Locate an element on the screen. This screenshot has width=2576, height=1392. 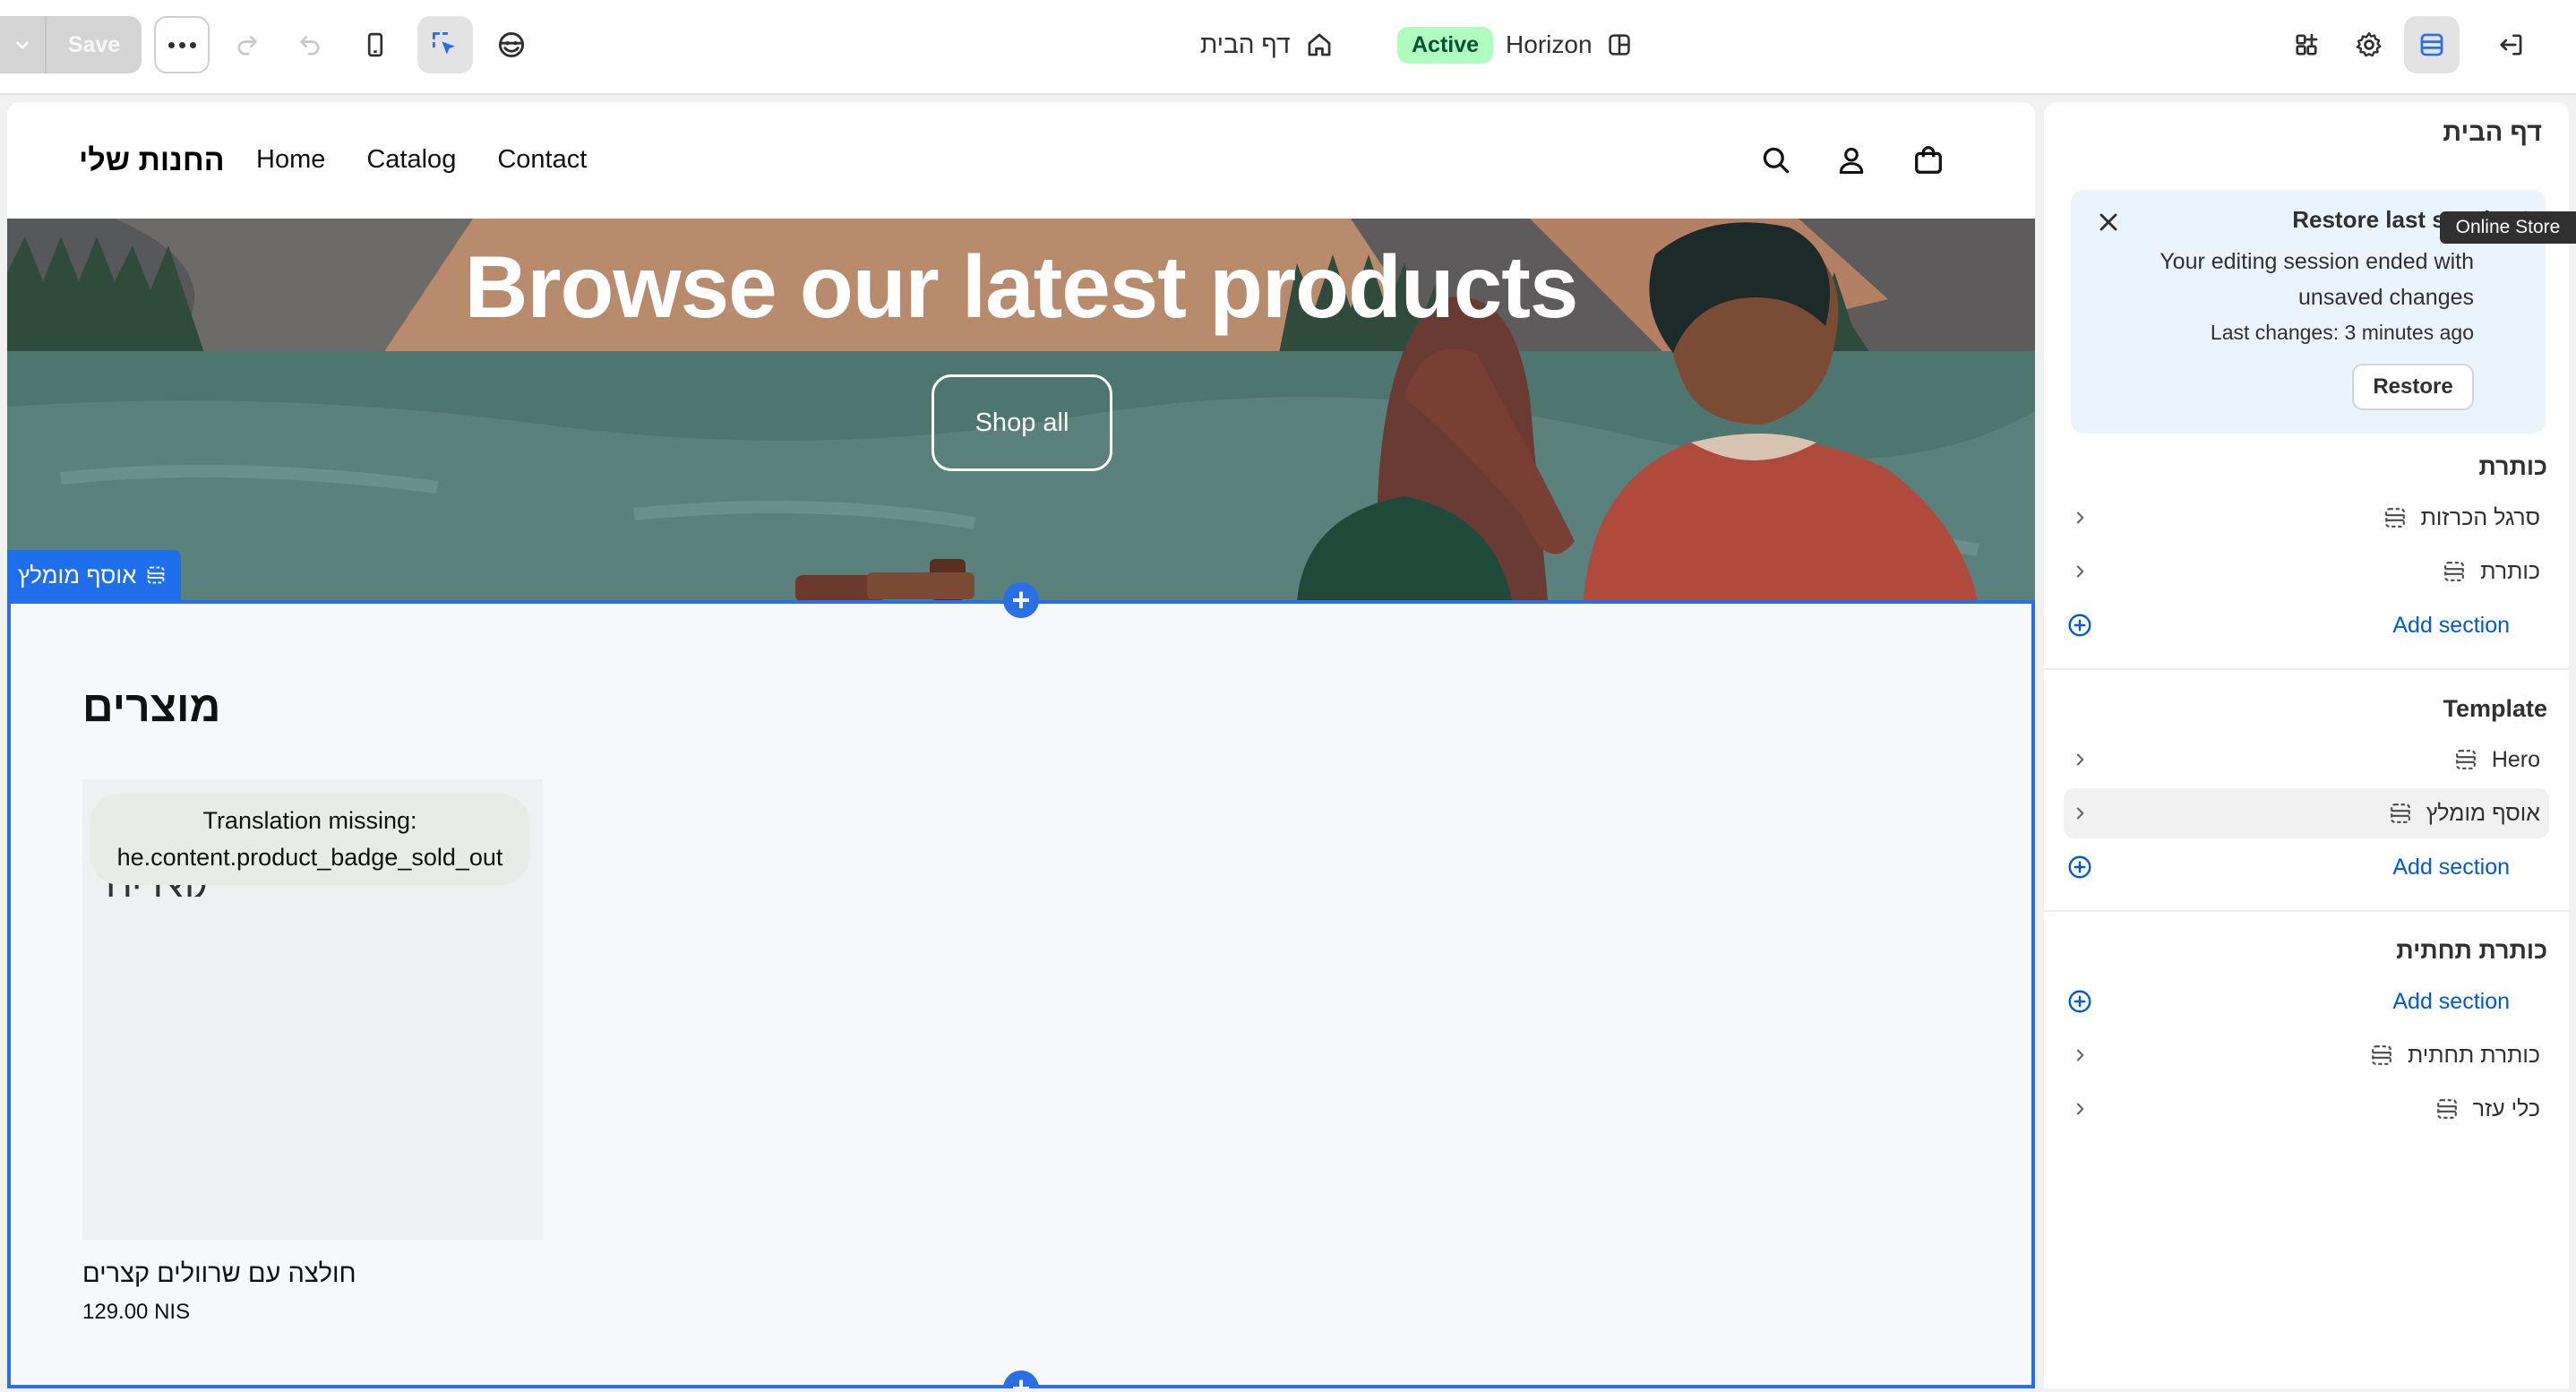
sidebar-item-label: אוסף מומלץ is located at coordinates (2483, 813).